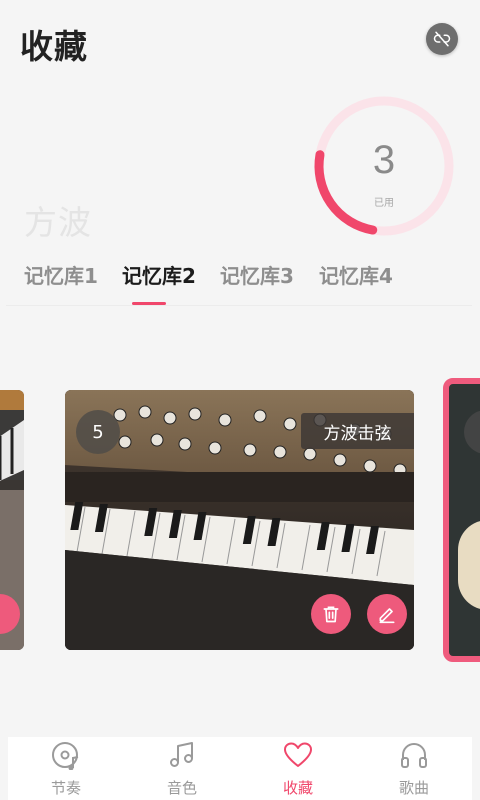 The width and height of the screenshot is (480, 800). Describe the element at coordinates (239, 305) in the screenshot. I see `tabs-divider` at that location.